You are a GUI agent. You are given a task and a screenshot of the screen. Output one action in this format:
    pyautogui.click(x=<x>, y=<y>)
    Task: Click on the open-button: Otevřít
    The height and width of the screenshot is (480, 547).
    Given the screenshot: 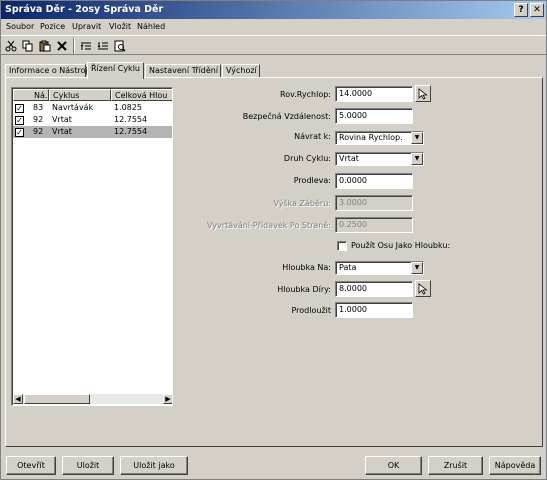 What is the action you would take?
    pyautogui.click(x=31, y=465)
    